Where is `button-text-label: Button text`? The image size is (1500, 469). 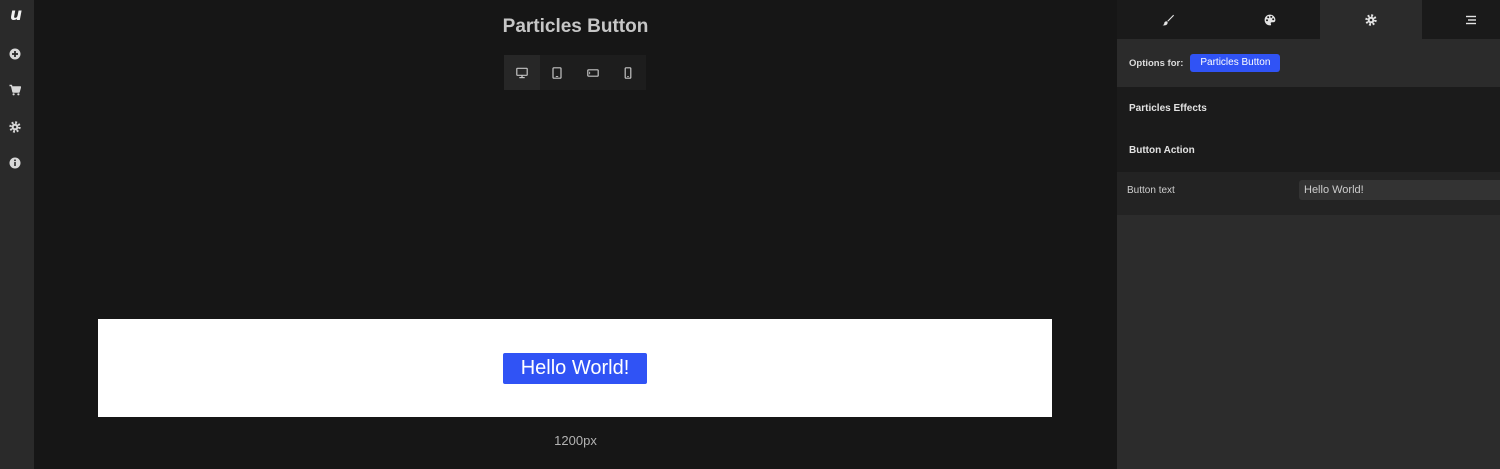
button-text-label: Button text is located at coordinates (1151, 190).